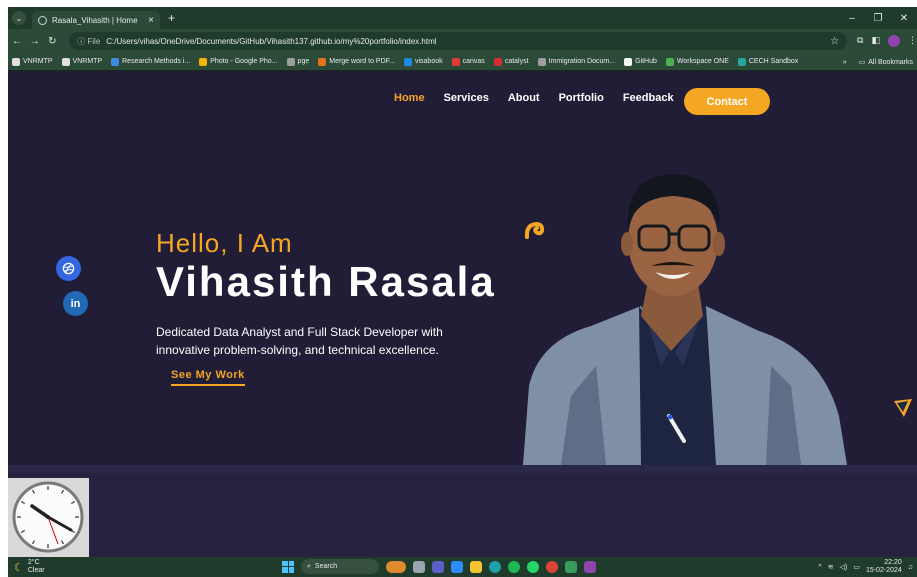  I want to click on reload-icon: ↻, so click(52, 41).